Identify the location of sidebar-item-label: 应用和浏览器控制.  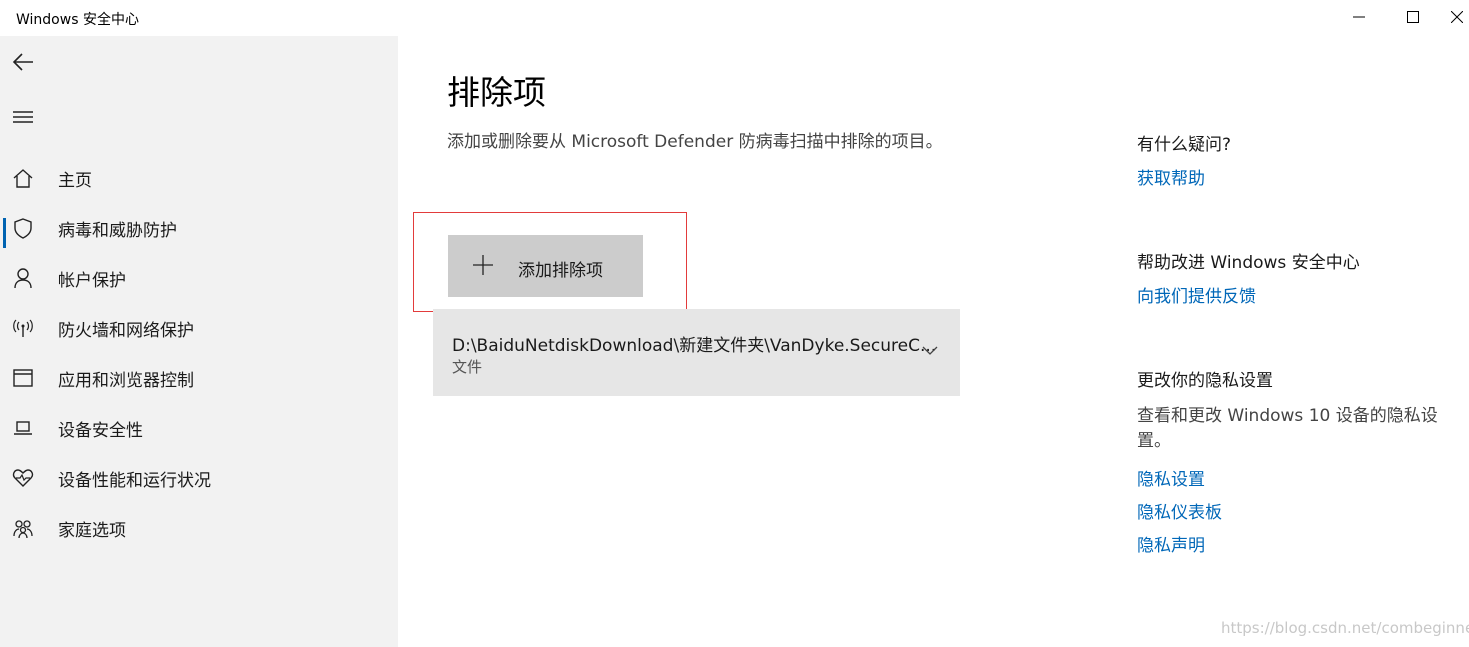
(126, 380).